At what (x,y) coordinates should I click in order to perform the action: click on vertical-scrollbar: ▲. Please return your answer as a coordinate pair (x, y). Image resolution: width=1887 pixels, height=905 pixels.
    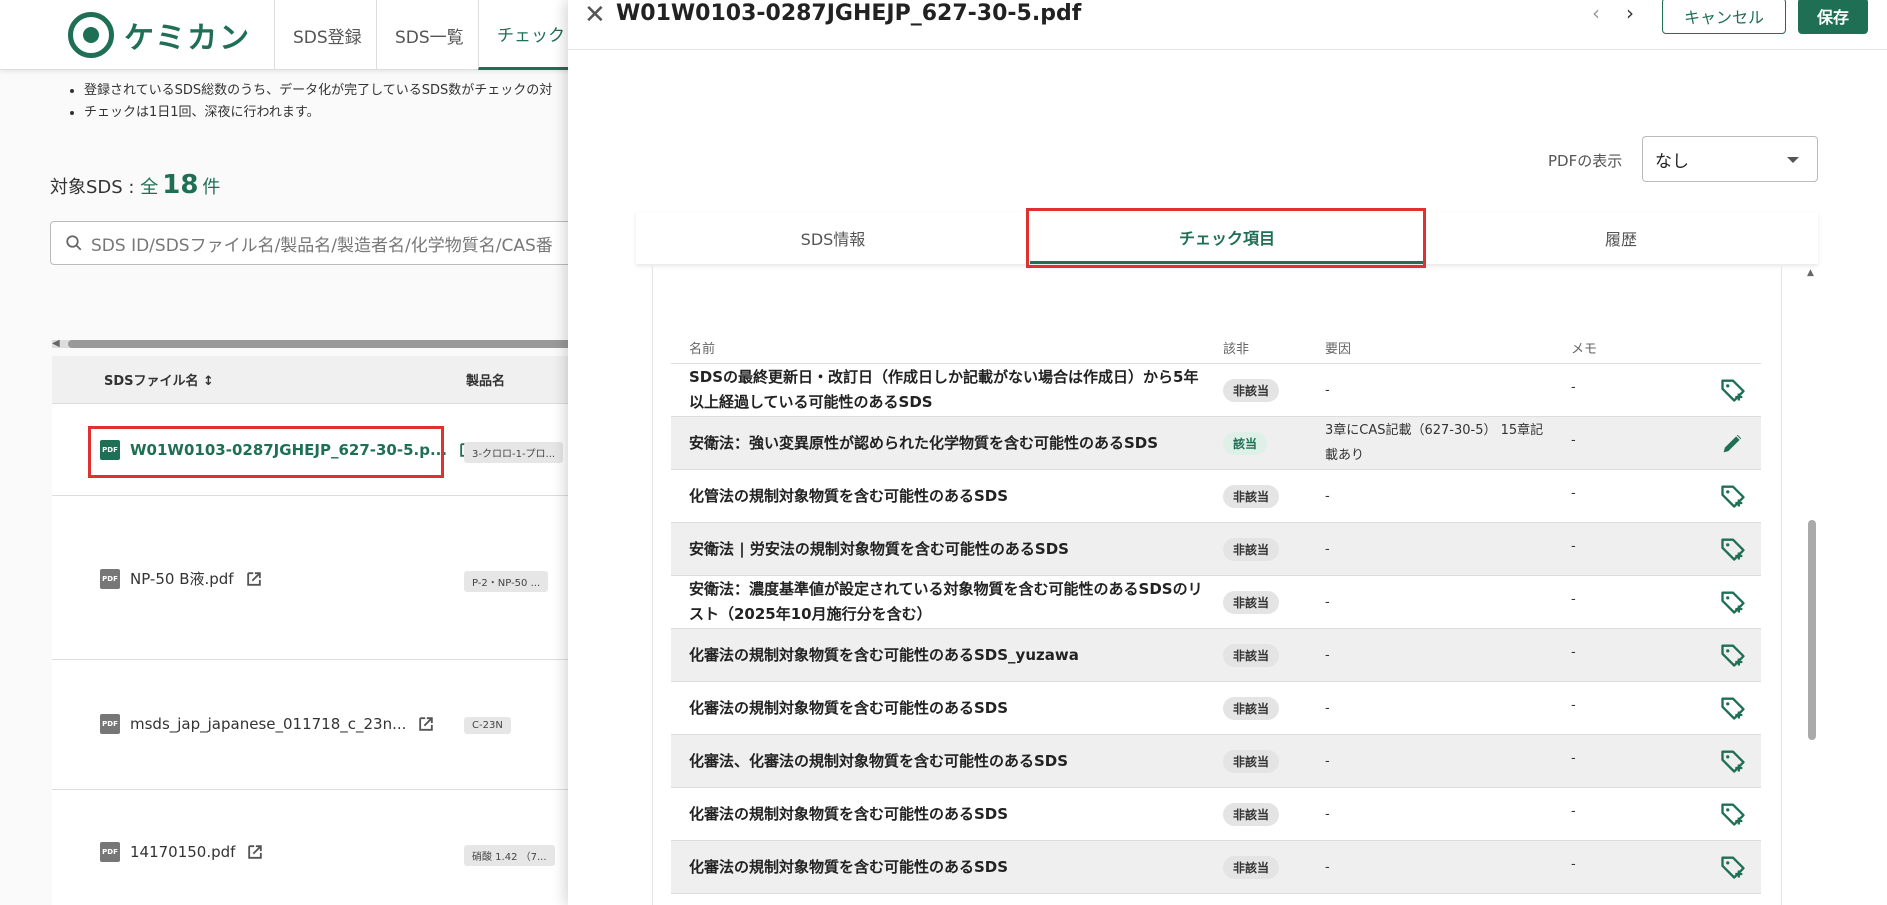
    Looking at the image, I should click on (1811, 586).